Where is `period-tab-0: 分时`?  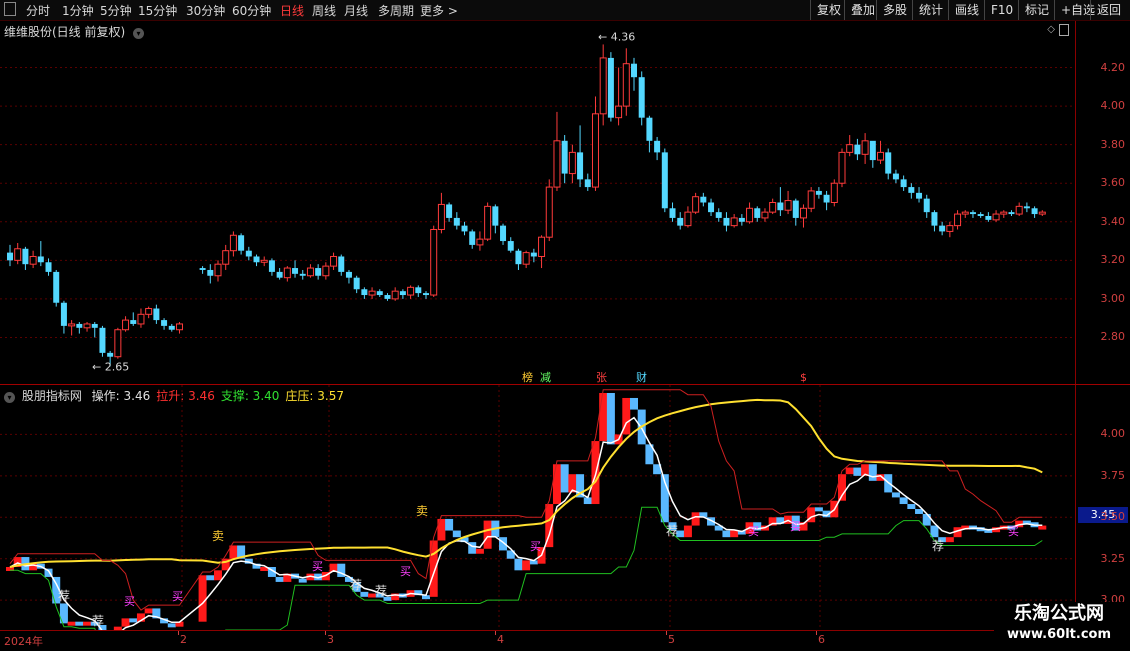
period-tab-0: 分时 is located at coordinates (38, 10).